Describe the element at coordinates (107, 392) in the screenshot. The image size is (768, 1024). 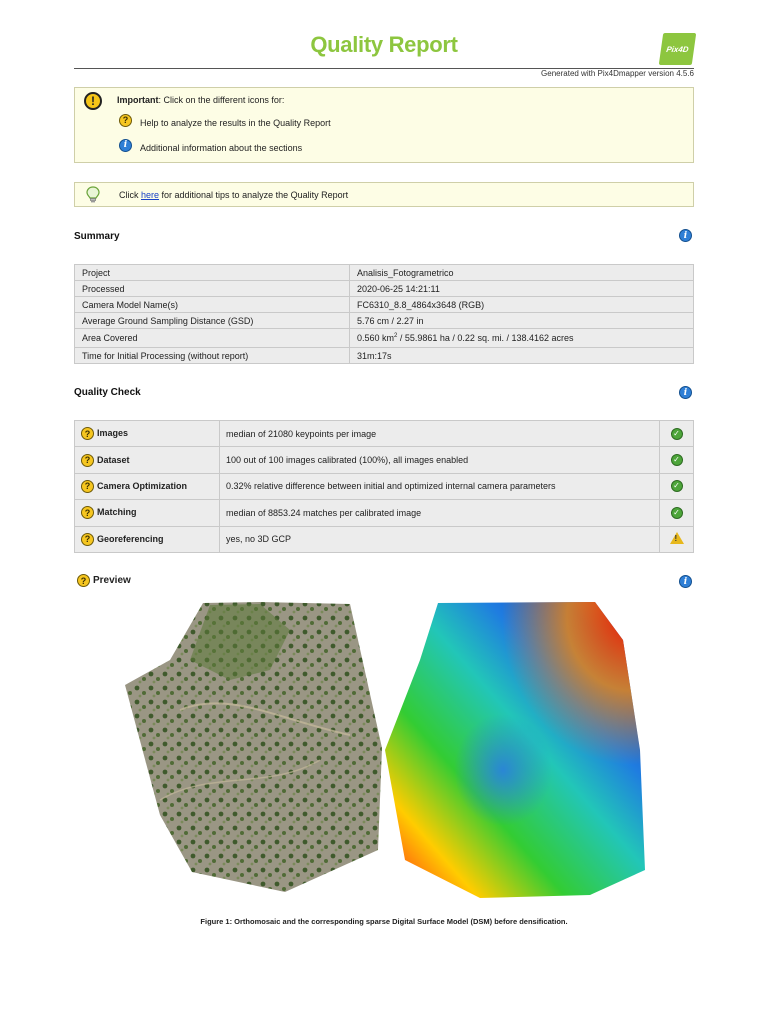
I see `quality-check-title: Quality Check` at that location.